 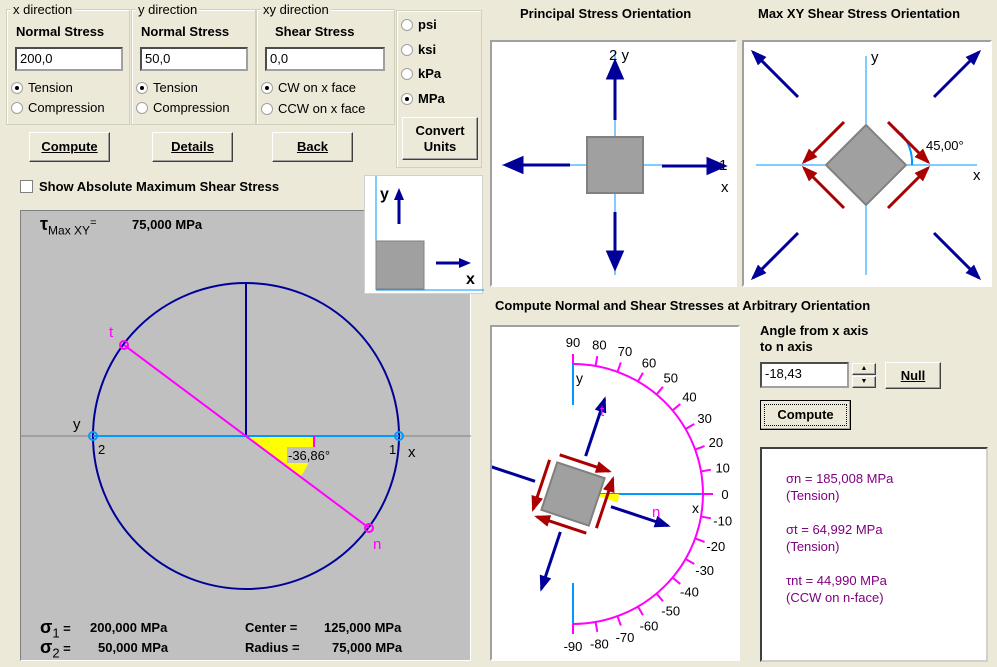 What do you see at coordinates (866, 165) in the screenshot?
I see `shear-element` at bounding box center [866, 165].